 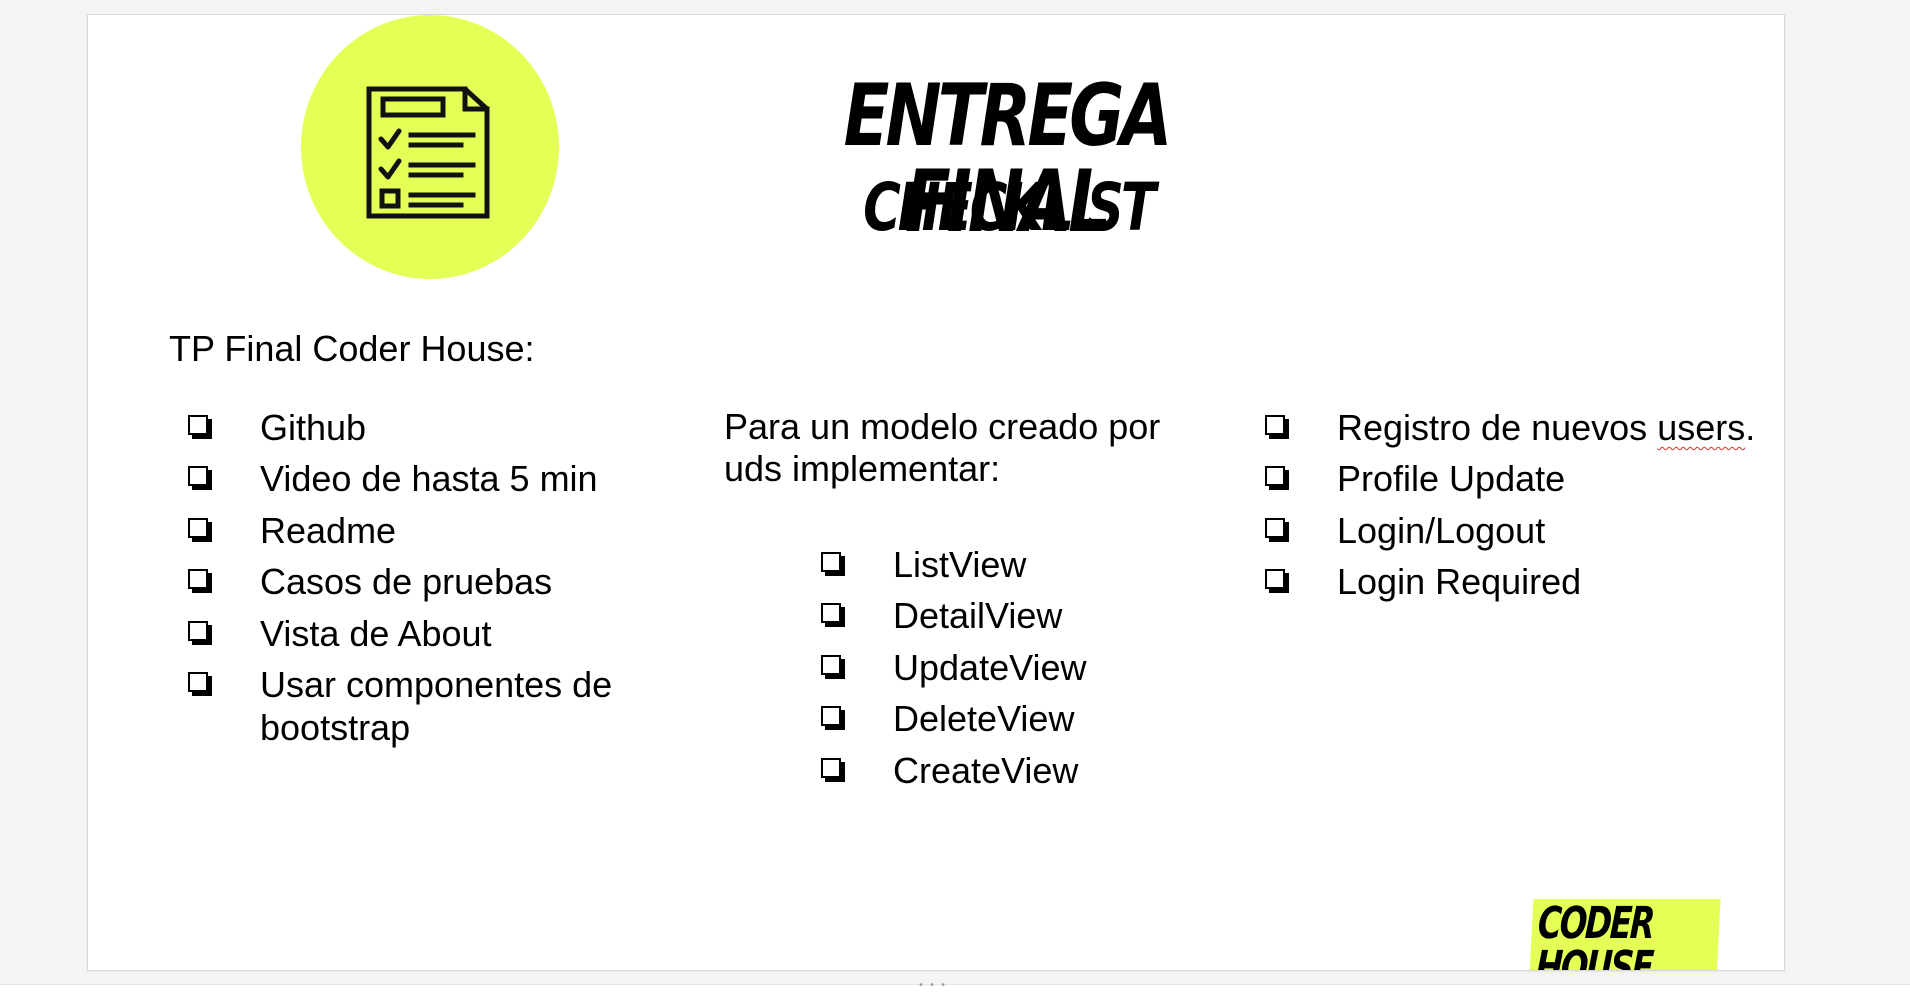 I want to click on list-item: DeleteView, so click(x=991, y=719).